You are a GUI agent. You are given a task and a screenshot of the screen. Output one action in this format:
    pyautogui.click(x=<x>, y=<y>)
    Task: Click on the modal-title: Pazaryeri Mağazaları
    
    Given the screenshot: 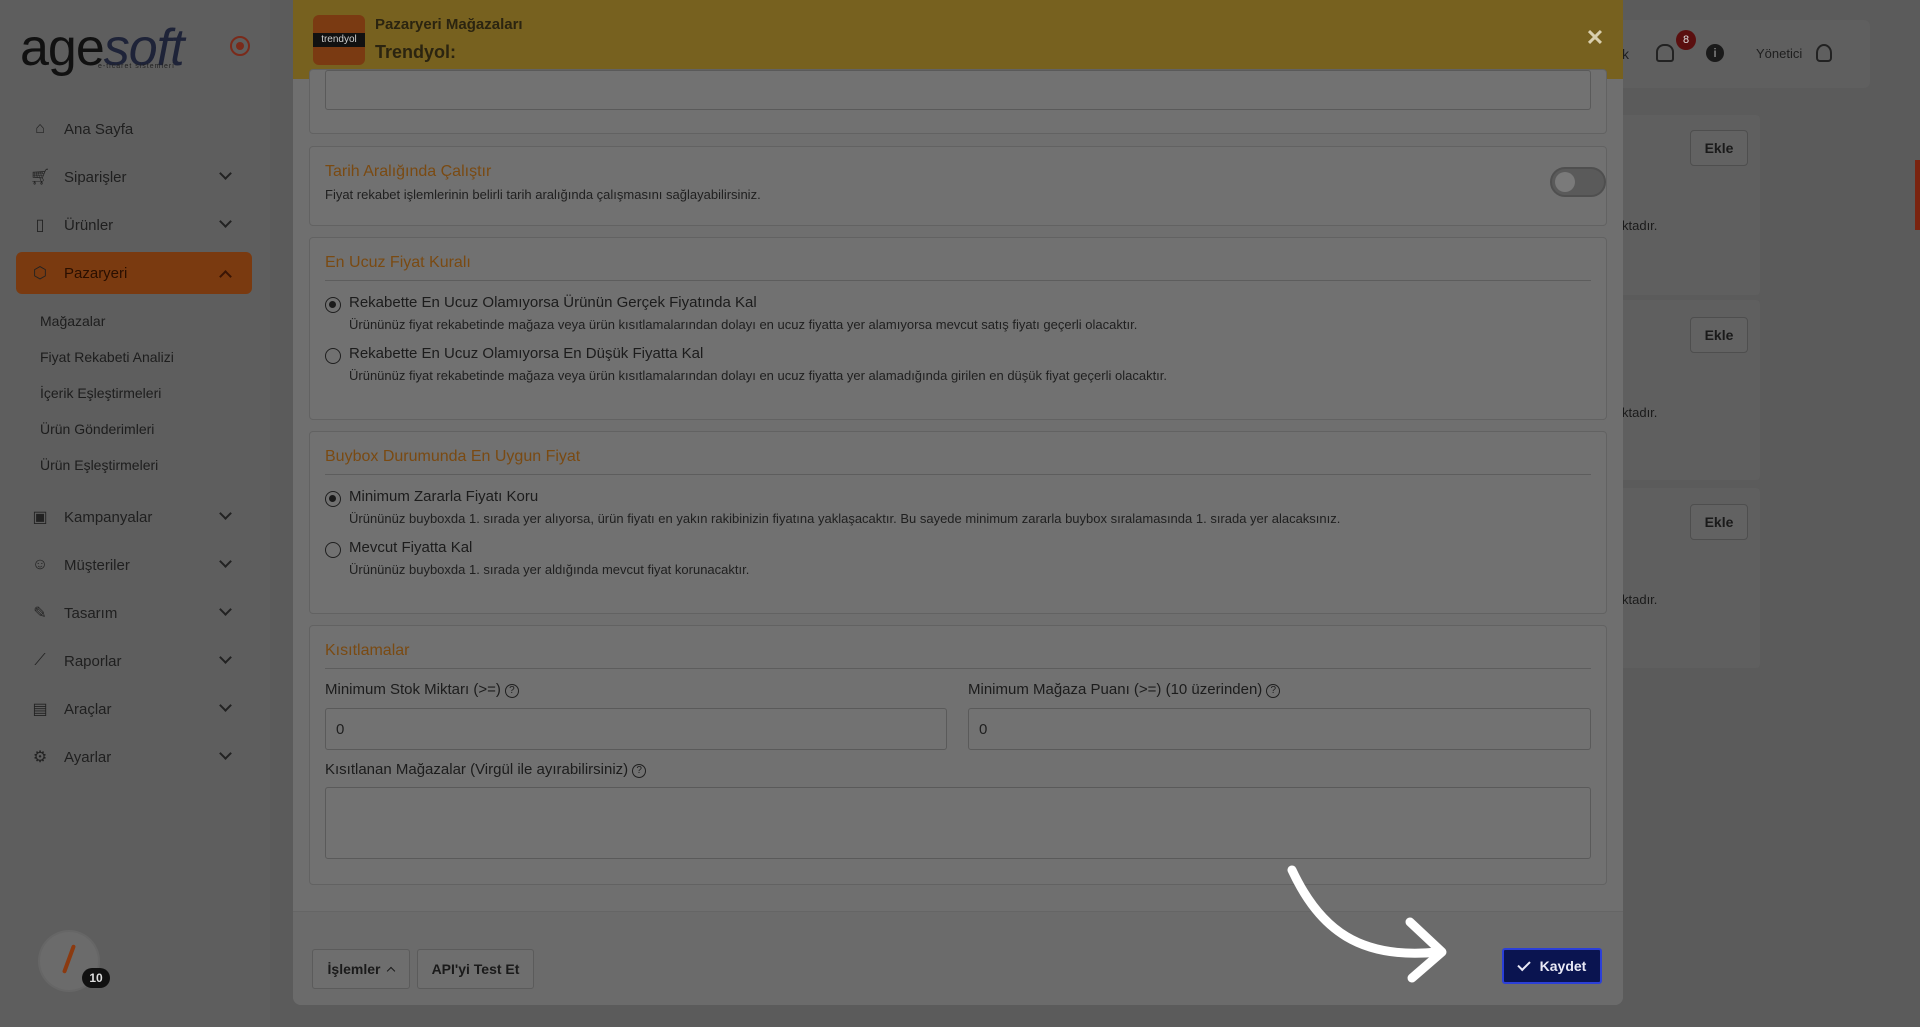 What is the action you would take?
    pyautogui.click(x=449, y=24)
    